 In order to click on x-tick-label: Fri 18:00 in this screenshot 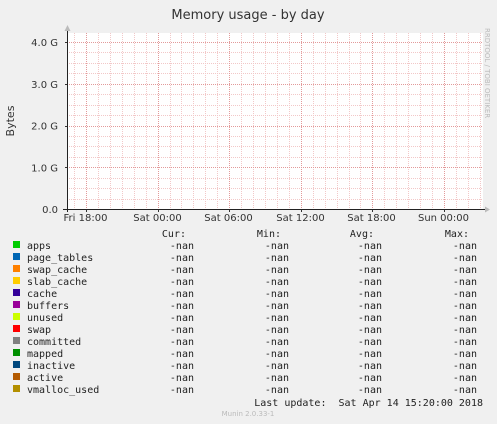, I will do `click(86, 218)`.